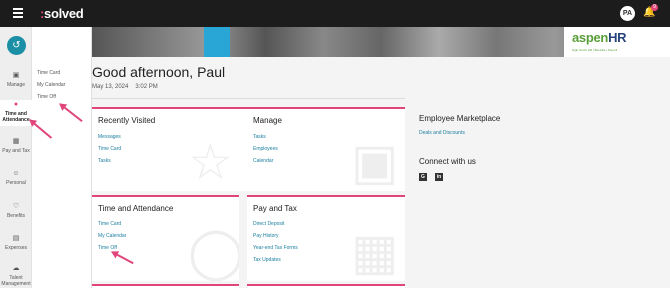  Describe the element at coordinates (266, 236) in the screenshot. I see `link-pay-history: Pay History` at that location.